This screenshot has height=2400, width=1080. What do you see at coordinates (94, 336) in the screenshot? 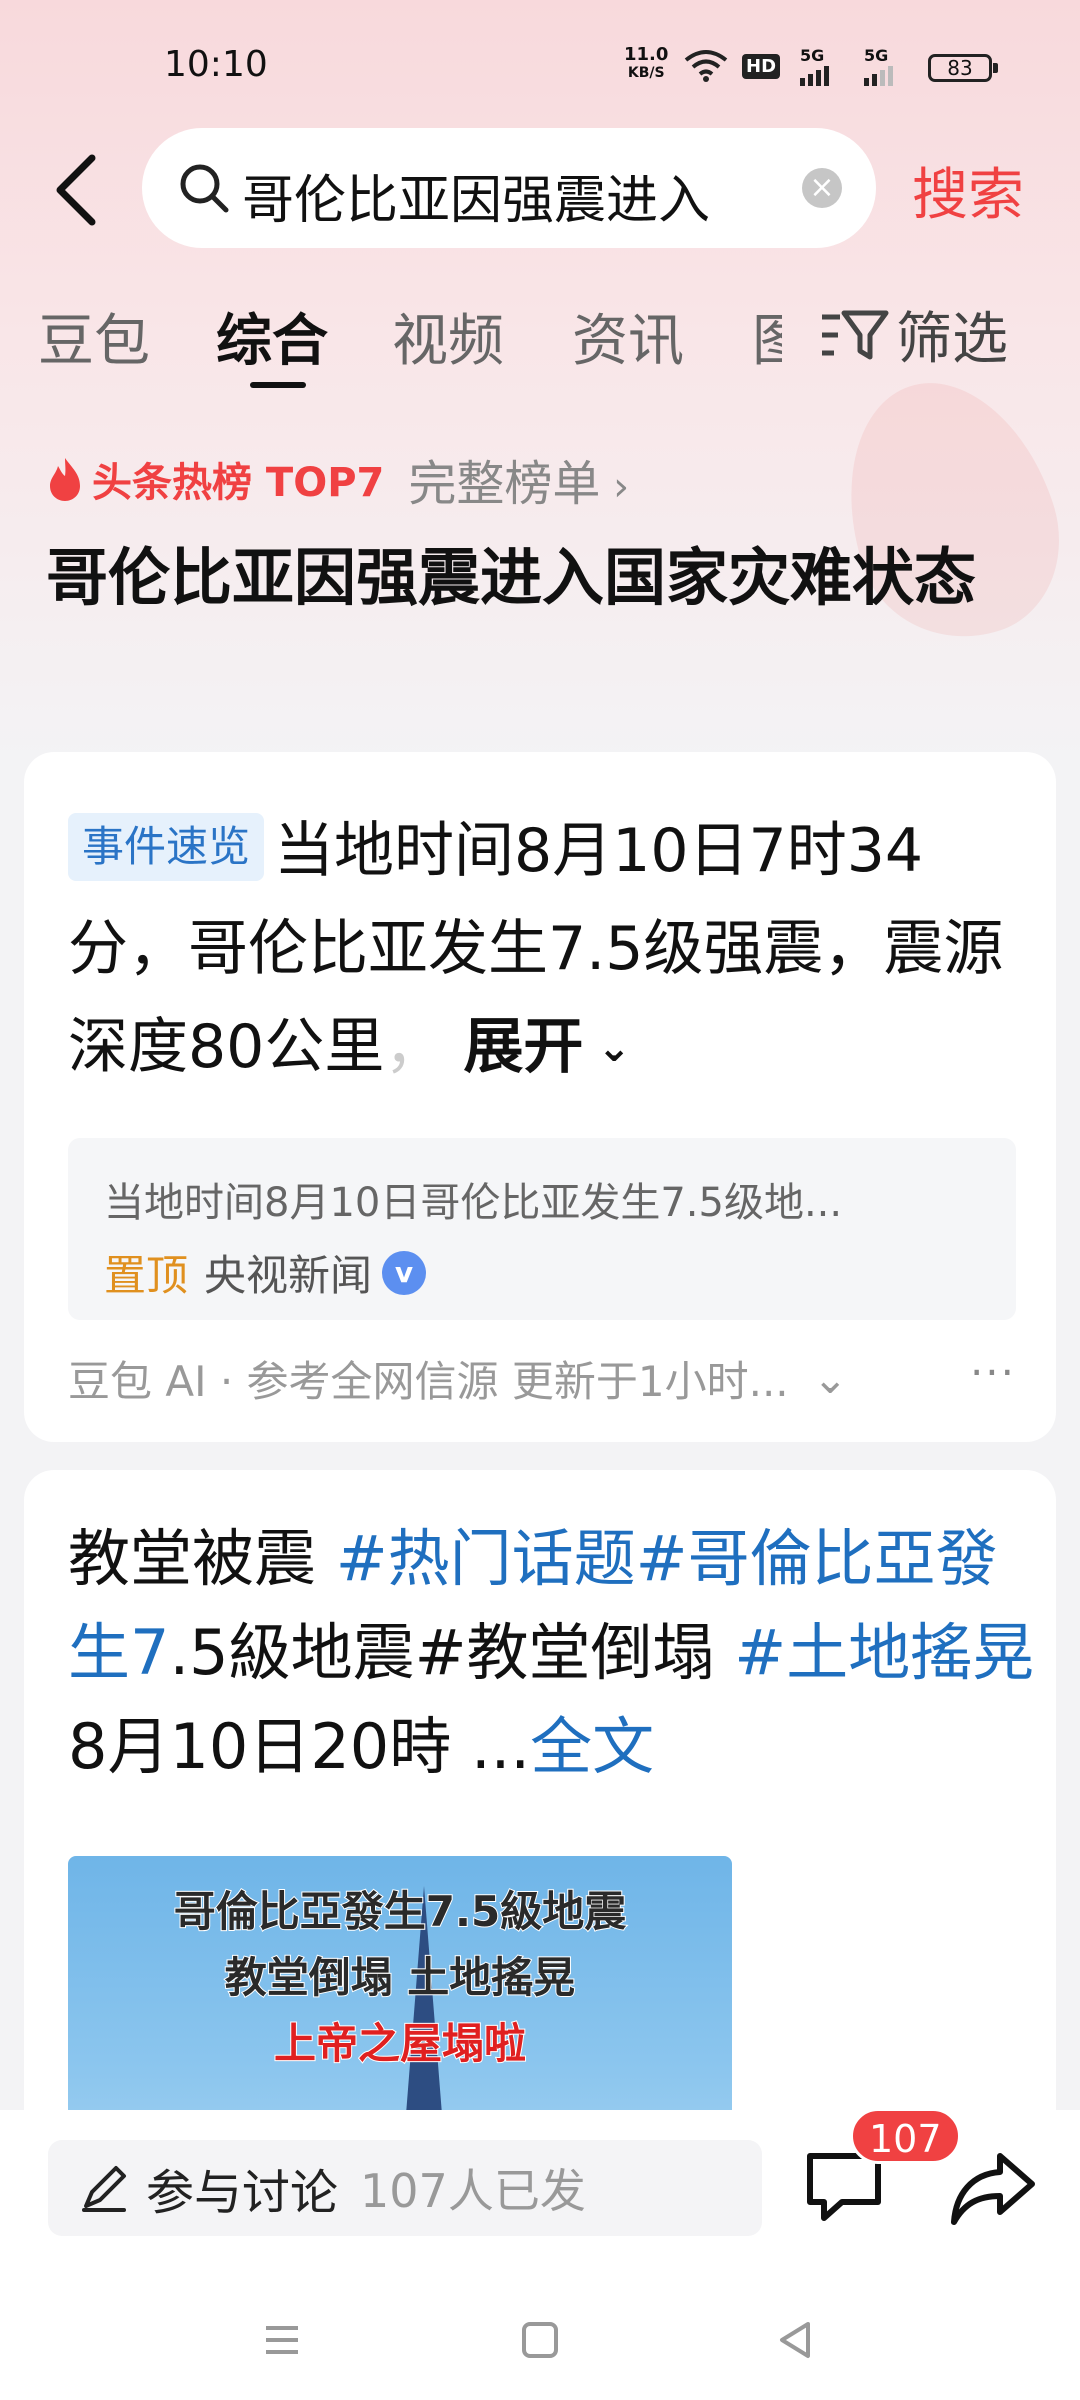
I see `tab-doubao: 豆包` at bounding box center [94, 336].